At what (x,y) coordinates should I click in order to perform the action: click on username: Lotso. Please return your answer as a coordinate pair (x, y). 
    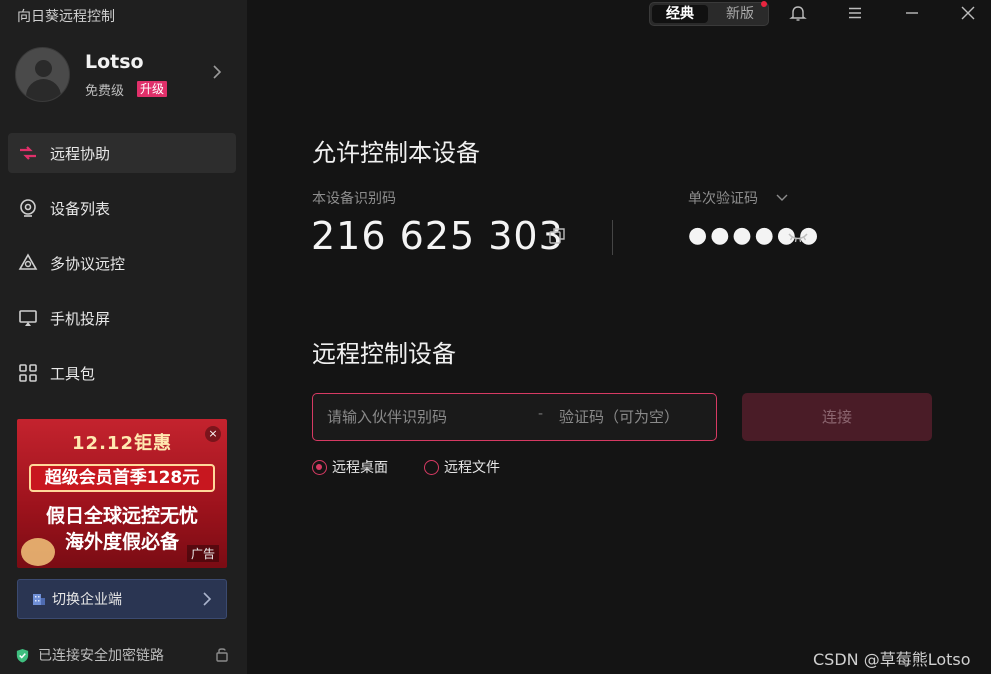
    Looking at the image, I should click on (114, 62).